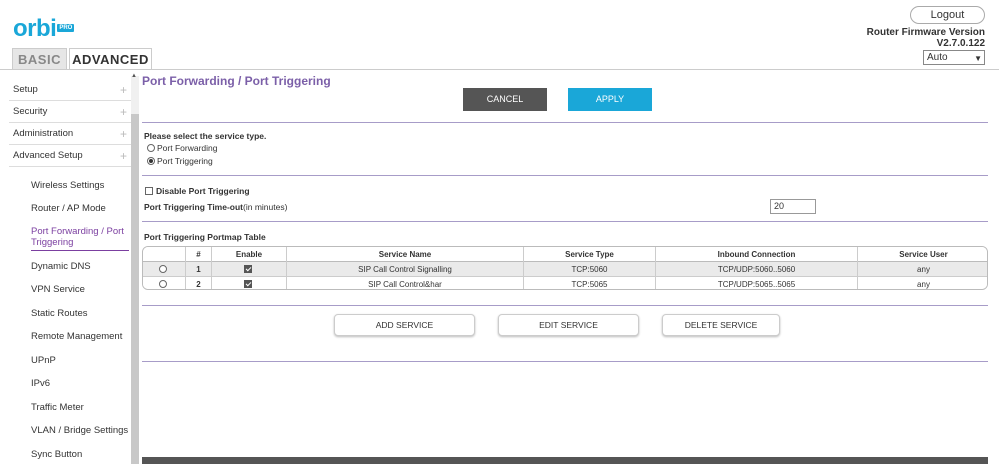 This screenshot has height=464, width=999. Describe the element at coordinates (39, 59) in the screenshot. I see `tab-basic: BASIC` at that location.